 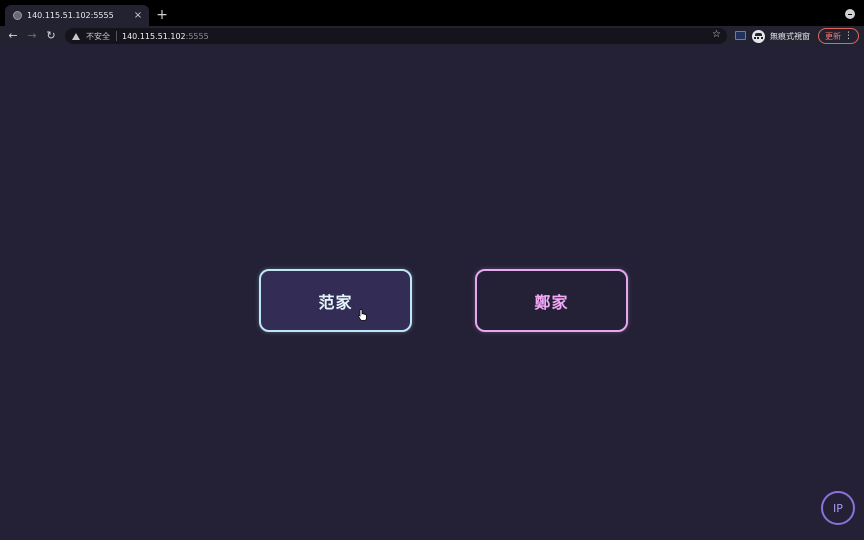 I want to click on incognito-label: 無痕式視窗, so click(x=790, y=36).